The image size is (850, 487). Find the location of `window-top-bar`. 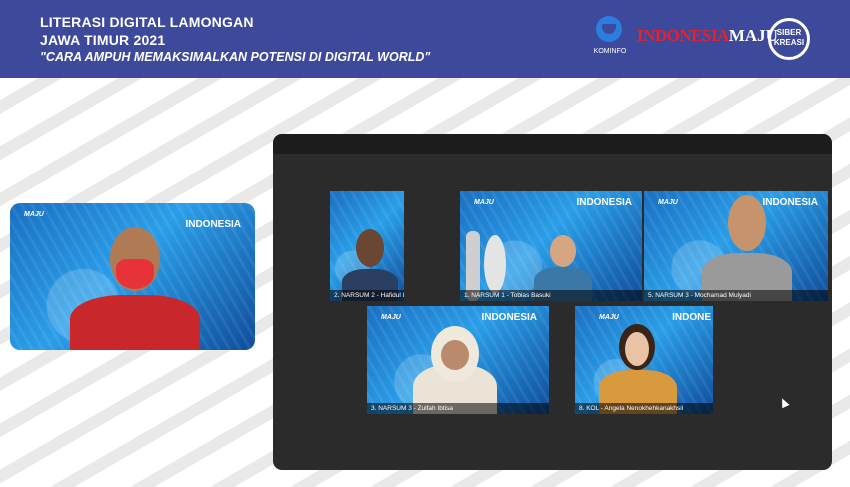

window-top-bar is located at coordinates (552, 144).